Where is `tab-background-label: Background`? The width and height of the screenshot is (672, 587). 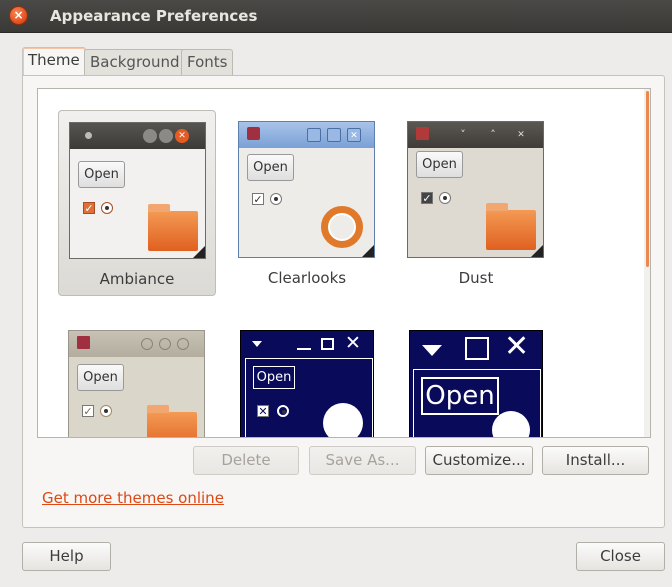
tab-background-label: Background is located at coordinates (135, 62).